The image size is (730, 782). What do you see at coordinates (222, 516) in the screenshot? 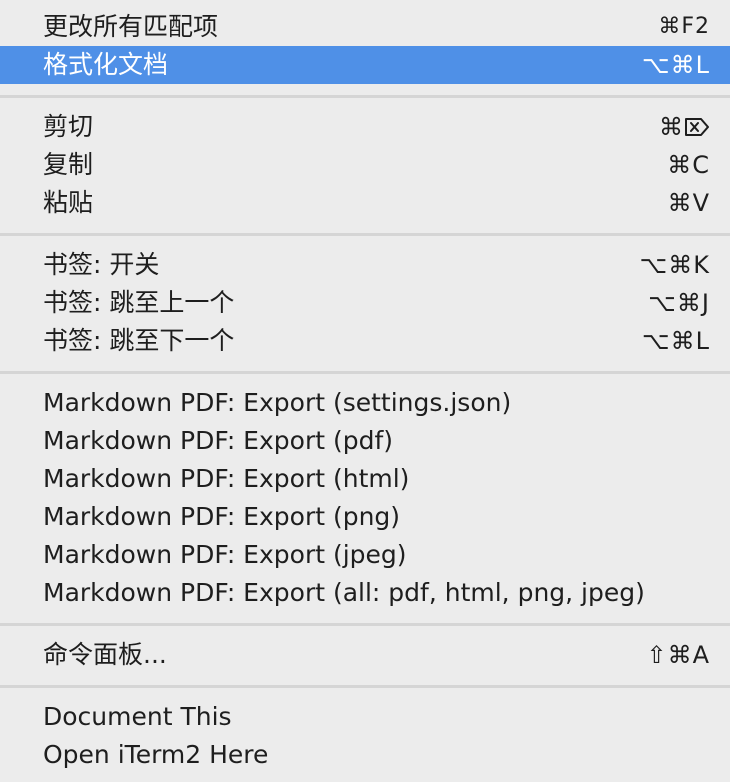
I see `menu-item-label: Markdown PDF: Export (png)` at bounding box center [222, 516].